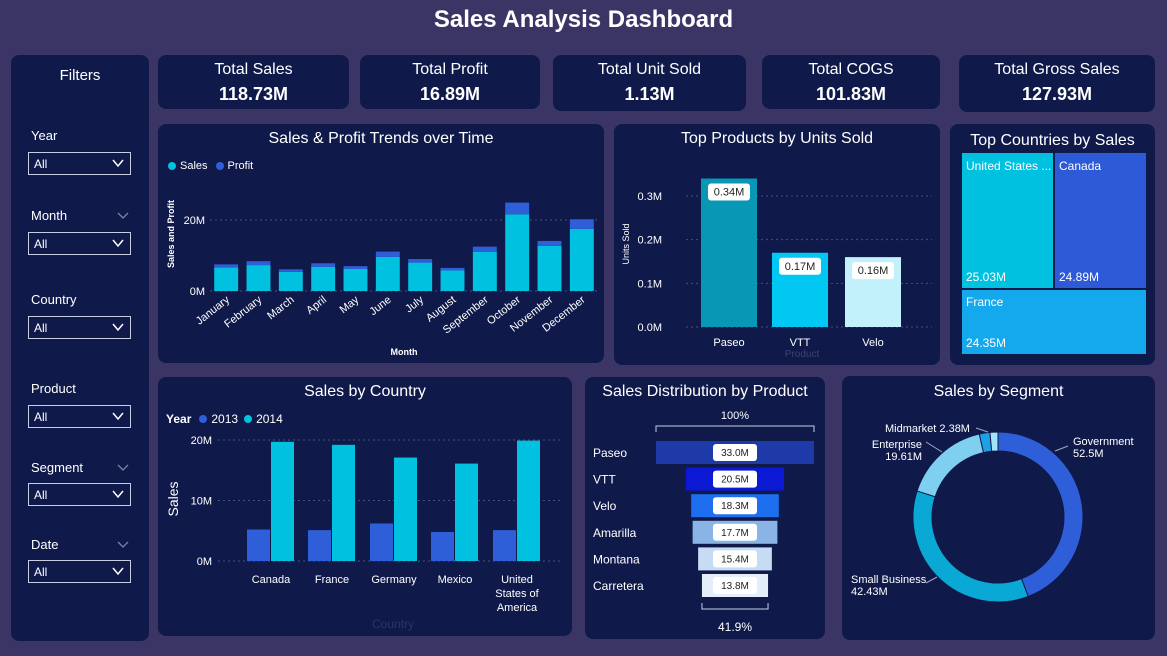  What do you see at coordinates (49, 215) in the screenshot?
I see `filter-month-label: Month` at bounding box center [49, 215].